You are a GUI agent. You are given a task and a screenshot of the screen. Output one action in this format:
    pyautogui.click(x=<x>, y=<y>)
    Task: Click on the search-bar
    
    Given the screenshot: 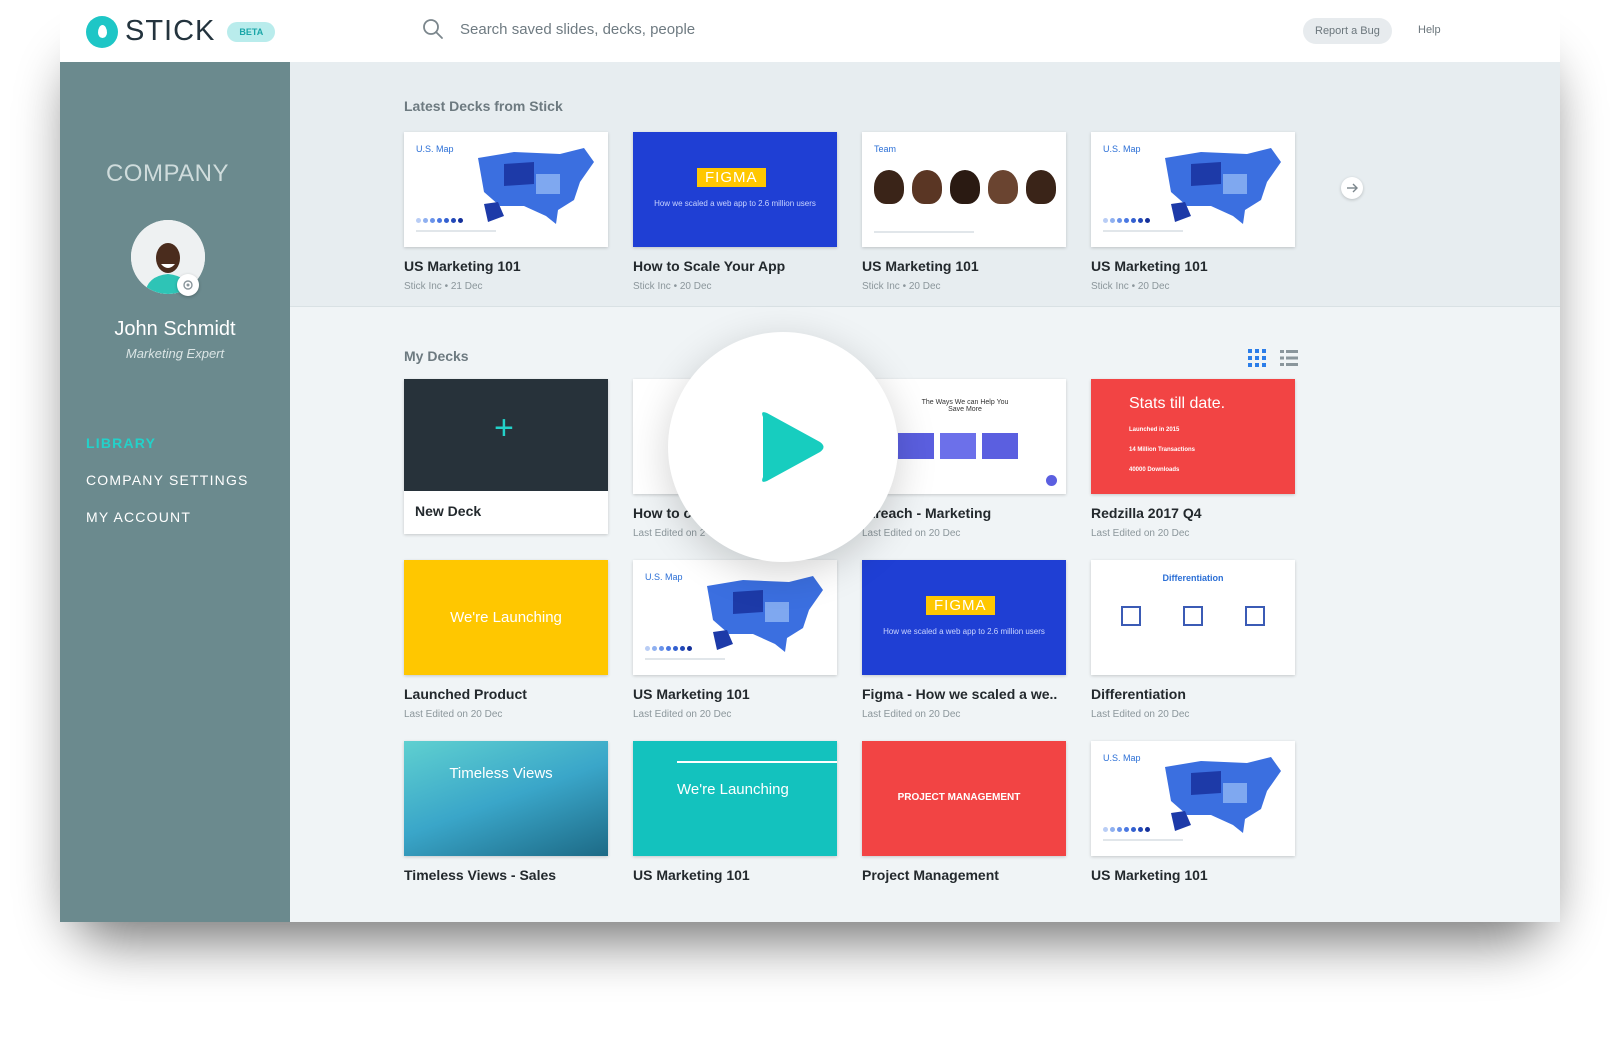 What is the action you would take?
    pyautogui.click(x=651, y=29)
    